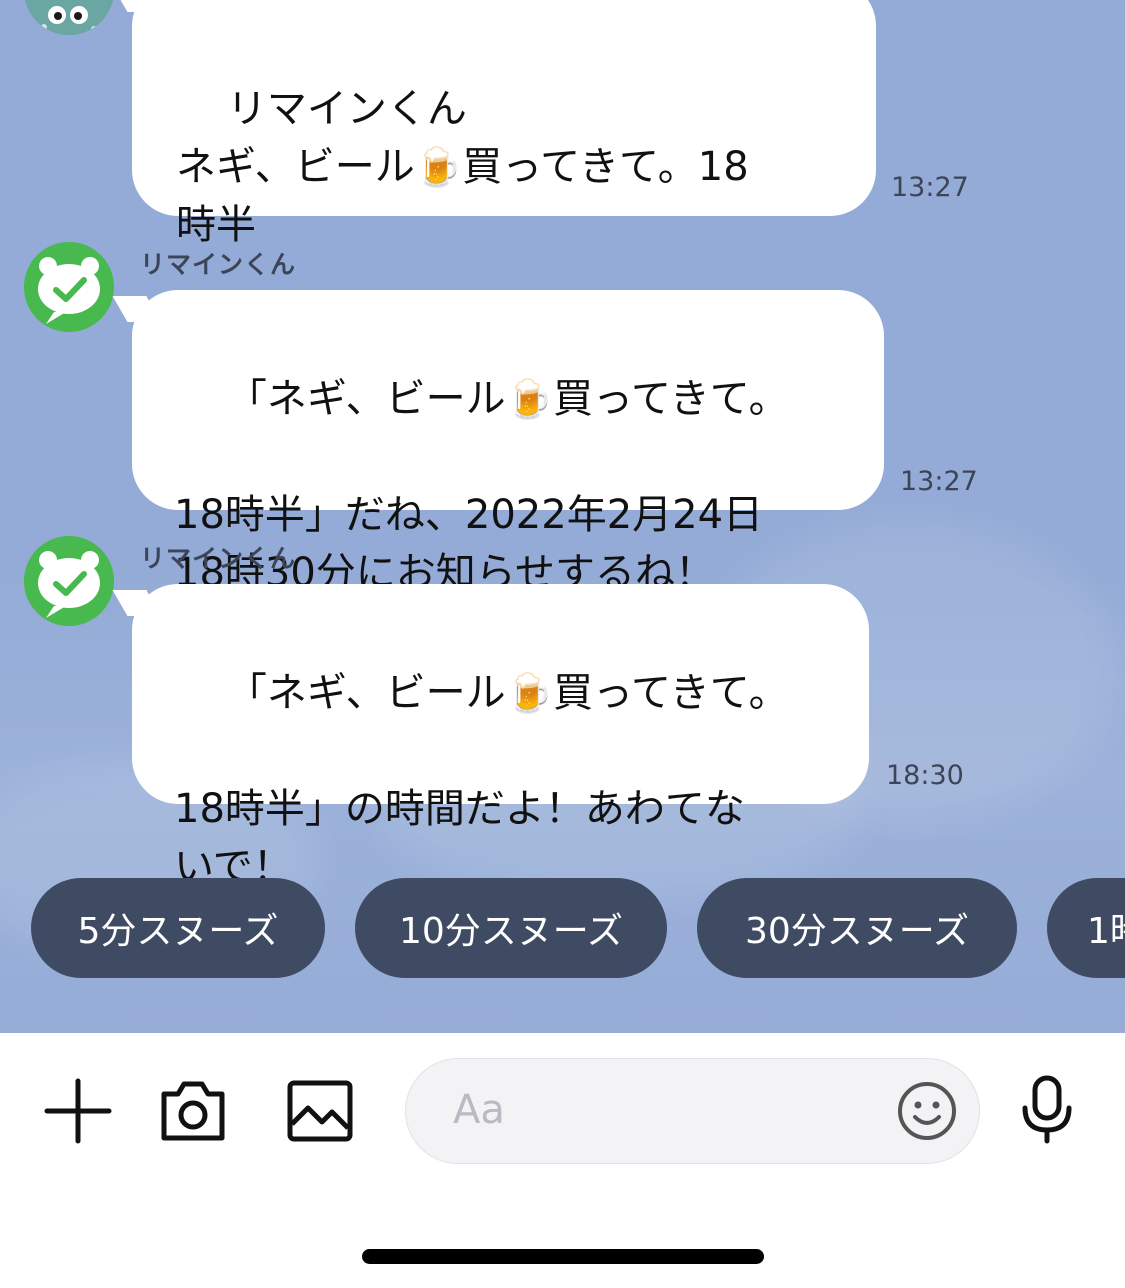 The image size is (1125, 1288). What do you see at coordinates (320, 1111) in the screenshot?
I see `image-icon` at bounding box center [320, 1111].